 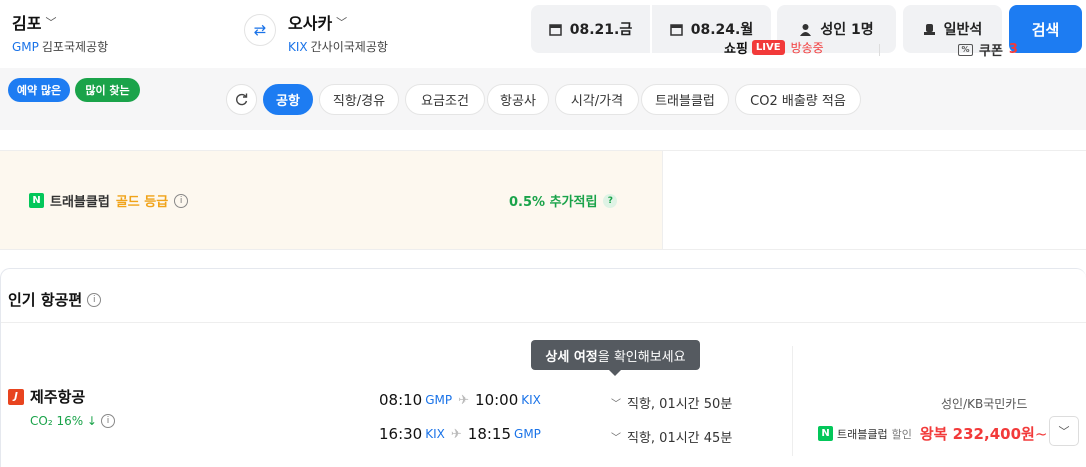 What do you see at coordinates (260, 30) in the screenshot?
I see `swap-icon: ⇄` at bounding box center [260, 30].